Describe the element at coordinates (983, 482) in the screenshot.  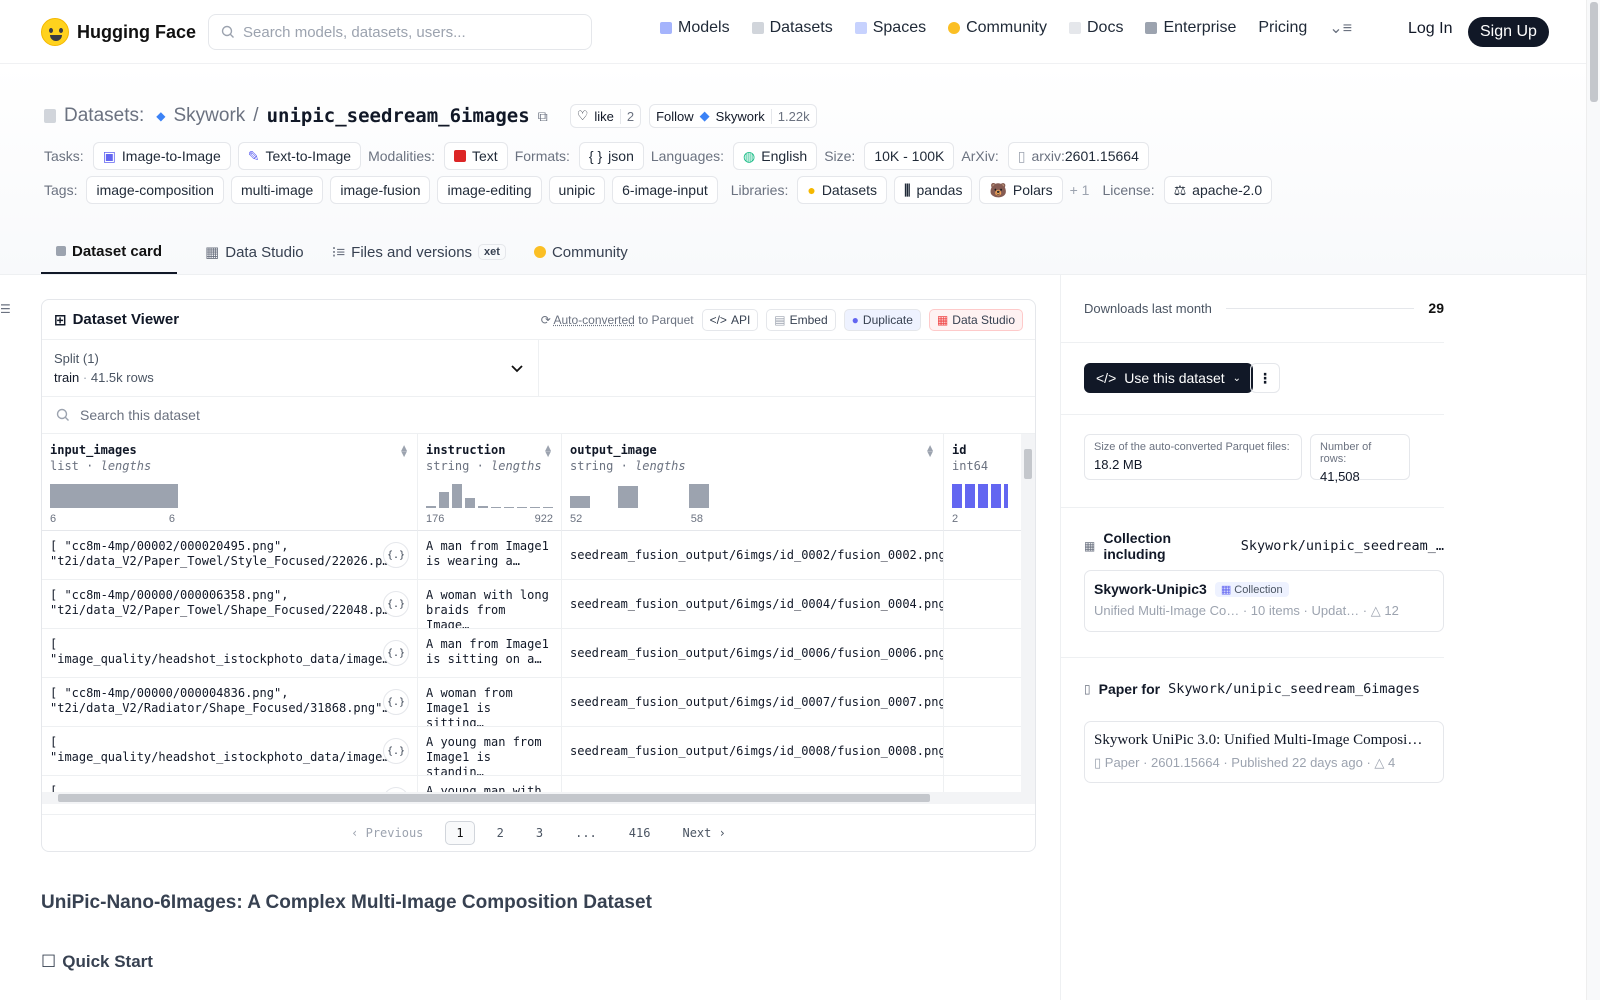
I see `column-header: id int64 2` at that location.